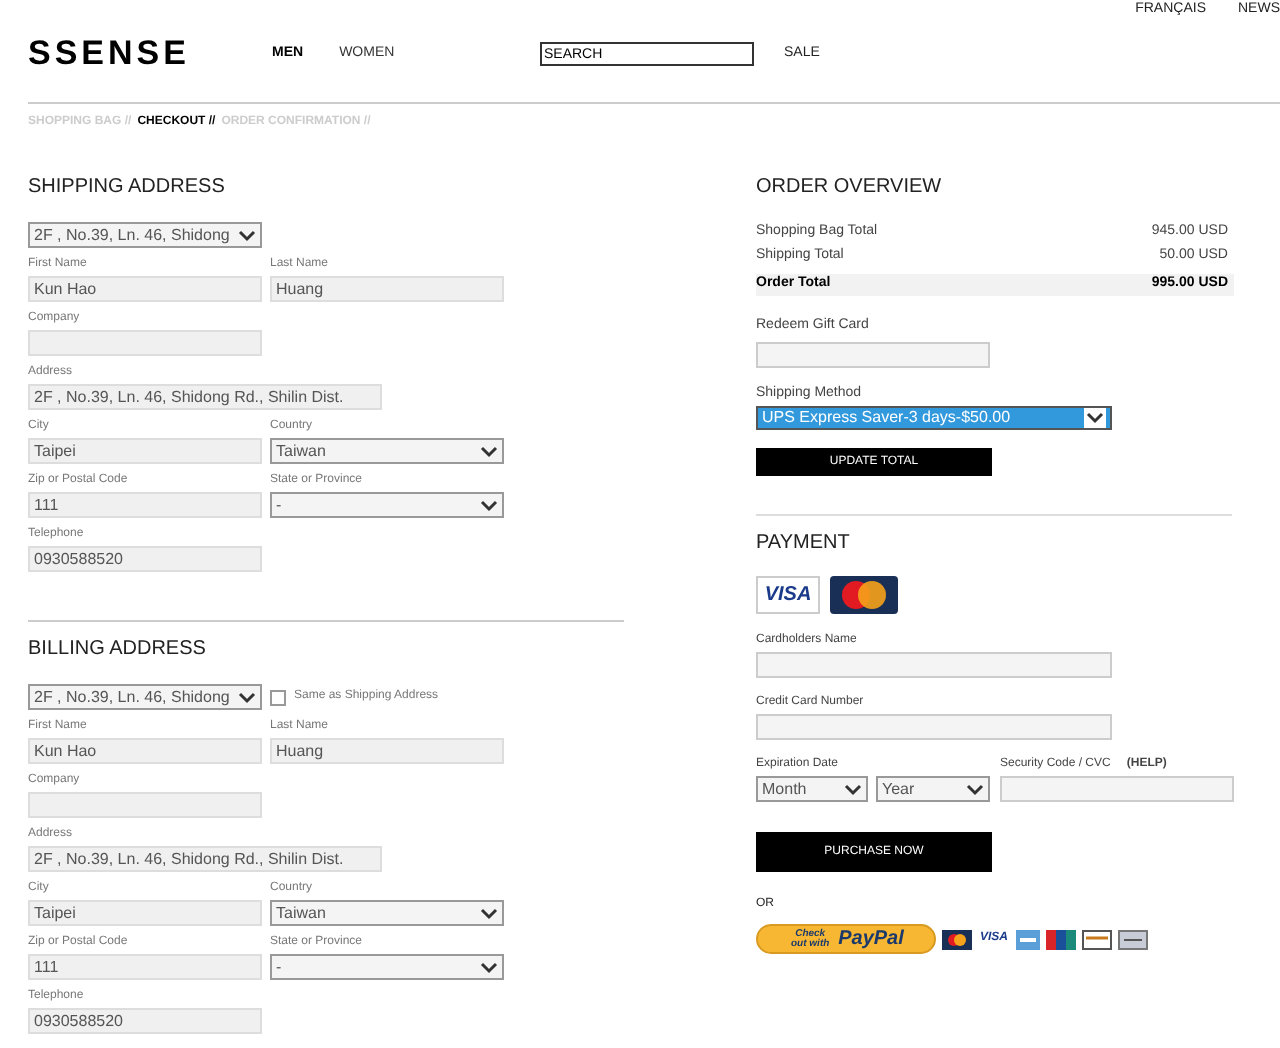 The height and width of the screenshot is (1048, 1280). Describe the element at coordinates (127, 188) in the screenshot. I see `section-title: SHIPPING ADDRESS` at that location.